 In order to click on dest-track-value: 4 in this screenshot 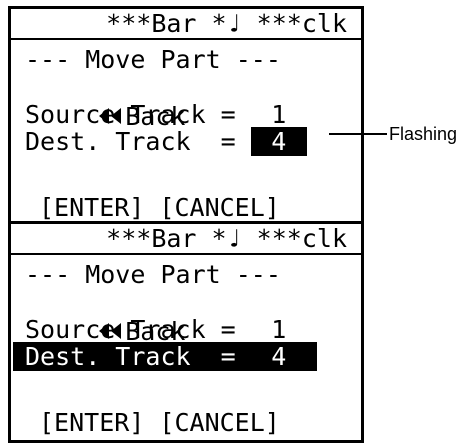, I will do `click(279, 356)`.